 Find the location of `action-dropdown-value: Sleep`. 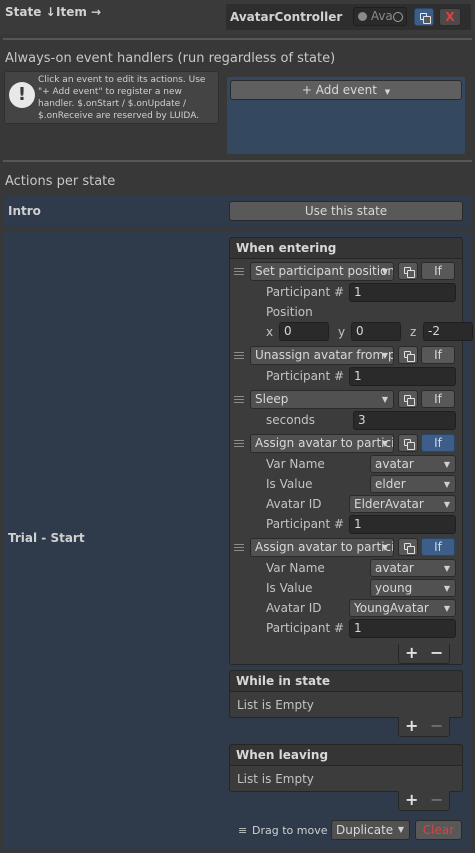

action-dropdown-value: Sleep is located at coordinates (272, 399).